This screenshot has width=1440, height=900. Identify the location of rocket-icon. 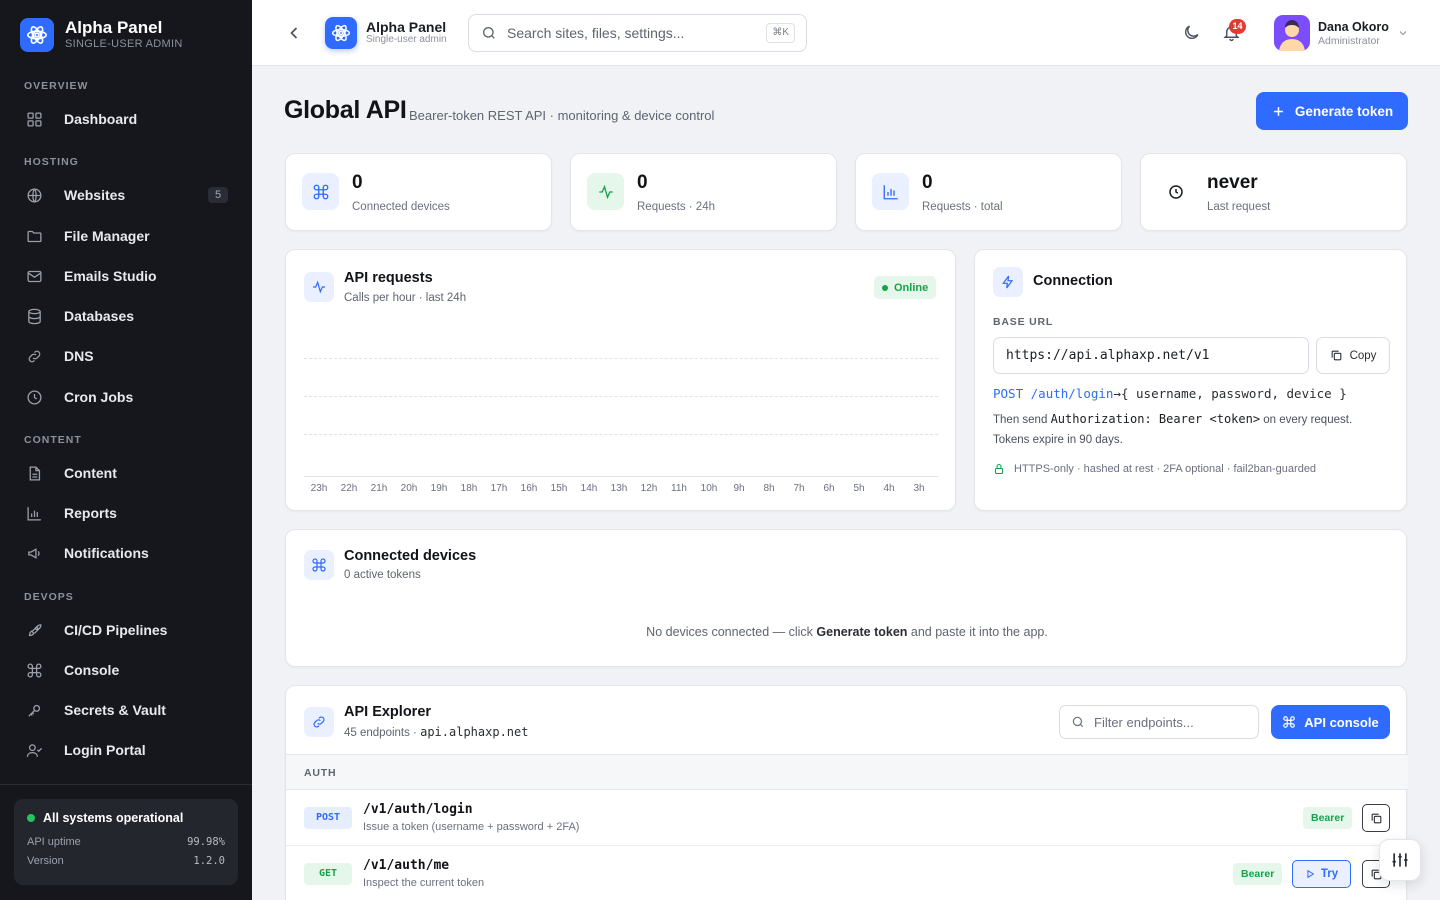
(34, 630).